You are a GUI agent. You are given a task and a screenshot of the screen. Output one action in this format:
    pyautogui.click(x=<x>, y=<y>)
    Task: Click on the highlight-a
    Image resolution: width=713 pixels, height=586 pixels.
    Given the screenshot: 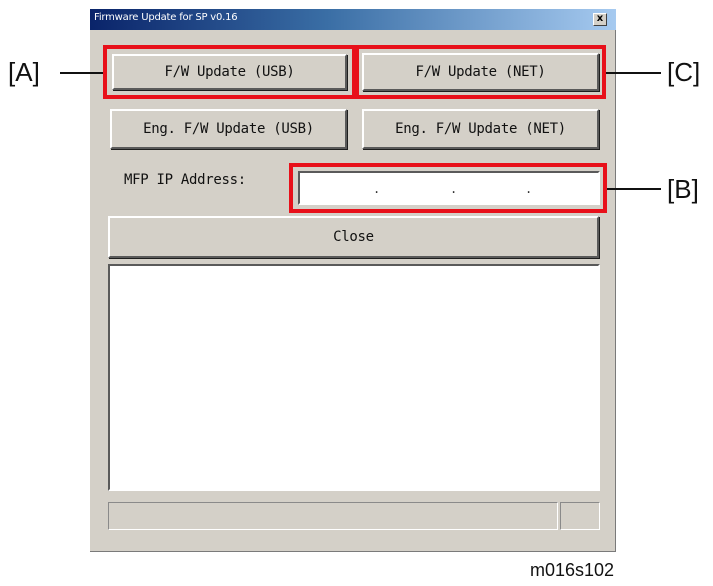 What is the action you would take?
    pyautogui.click(x=229, y=72)
    